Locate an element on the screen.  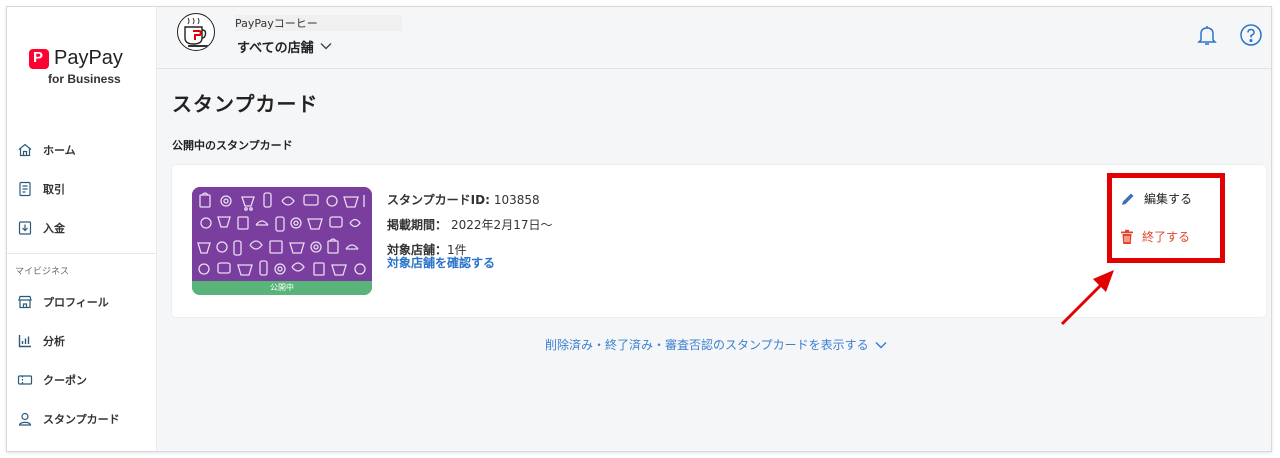
show-archived-label: 削除済み・終了済み・審査否認のスタンプカードを表示する is located at coordinates (707, 345).